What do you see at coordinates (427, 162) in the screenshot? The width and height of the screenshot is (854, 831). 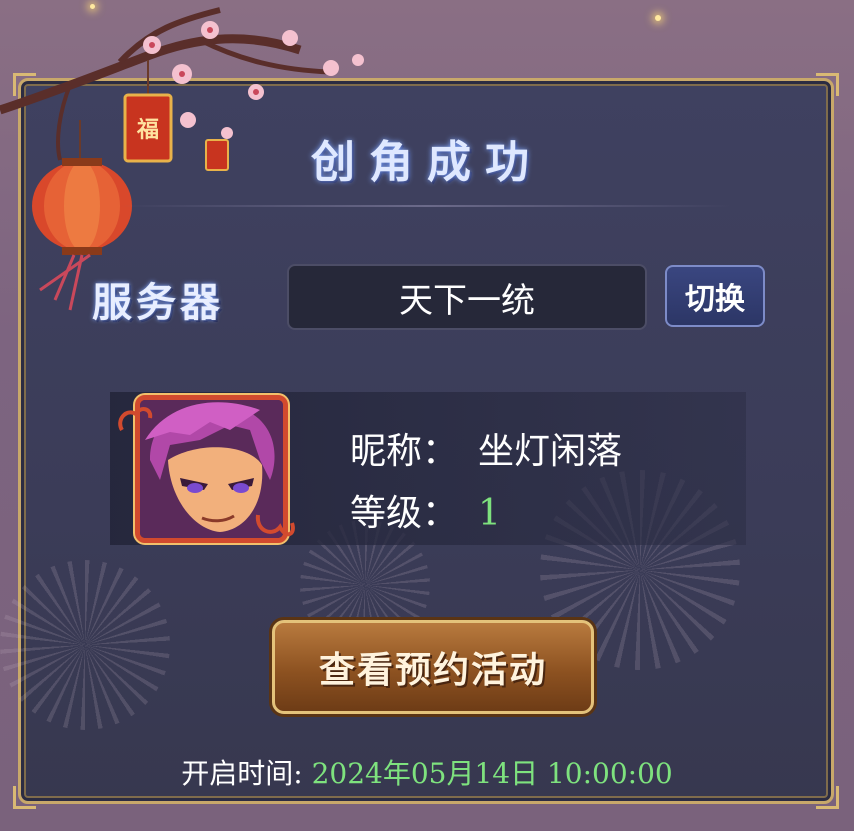 I see `dialog-title: 创角成功` at bounding box center [427, 162].